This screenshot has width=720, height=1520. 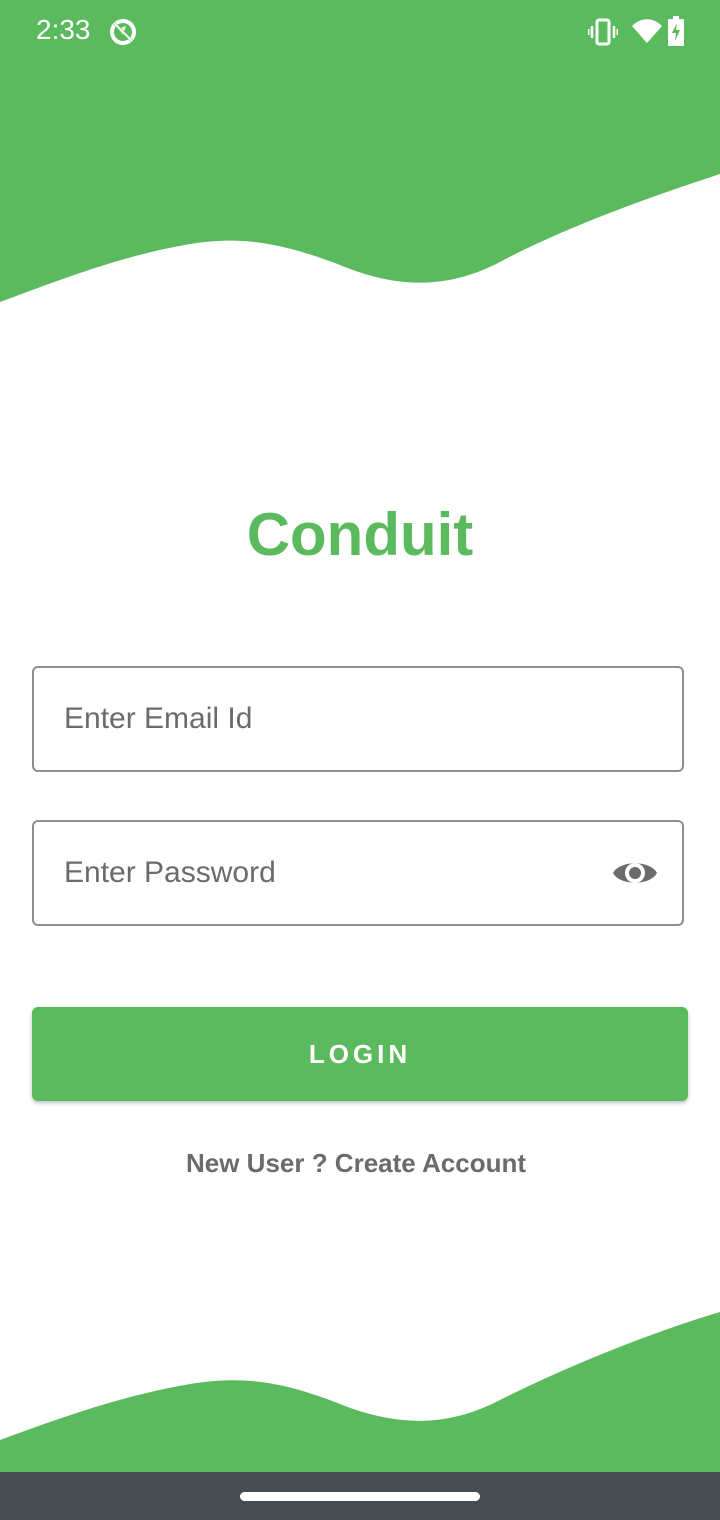 I want to click on password-input, so click(x=344, y=873).